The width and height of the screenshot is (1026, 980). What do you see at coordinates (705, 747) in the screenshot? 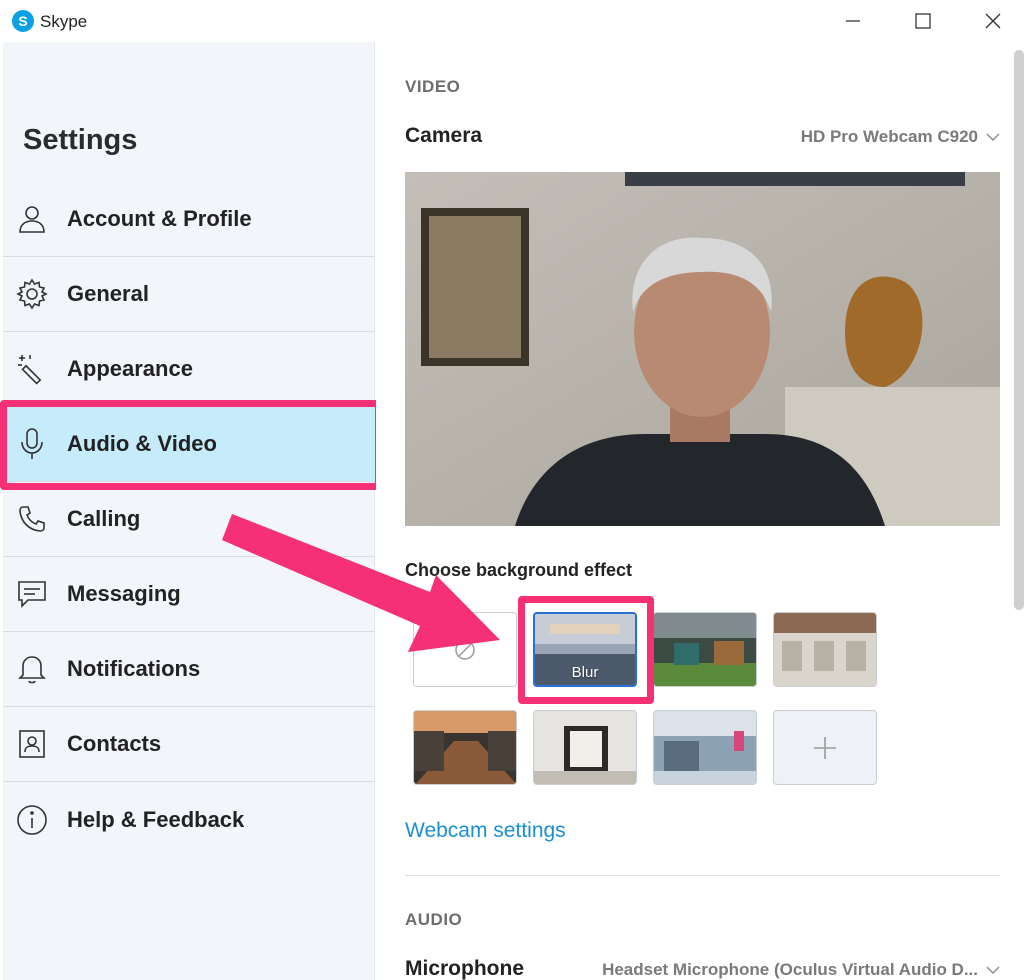
I see `background-lounge-option` at bounding box center [705, 747].